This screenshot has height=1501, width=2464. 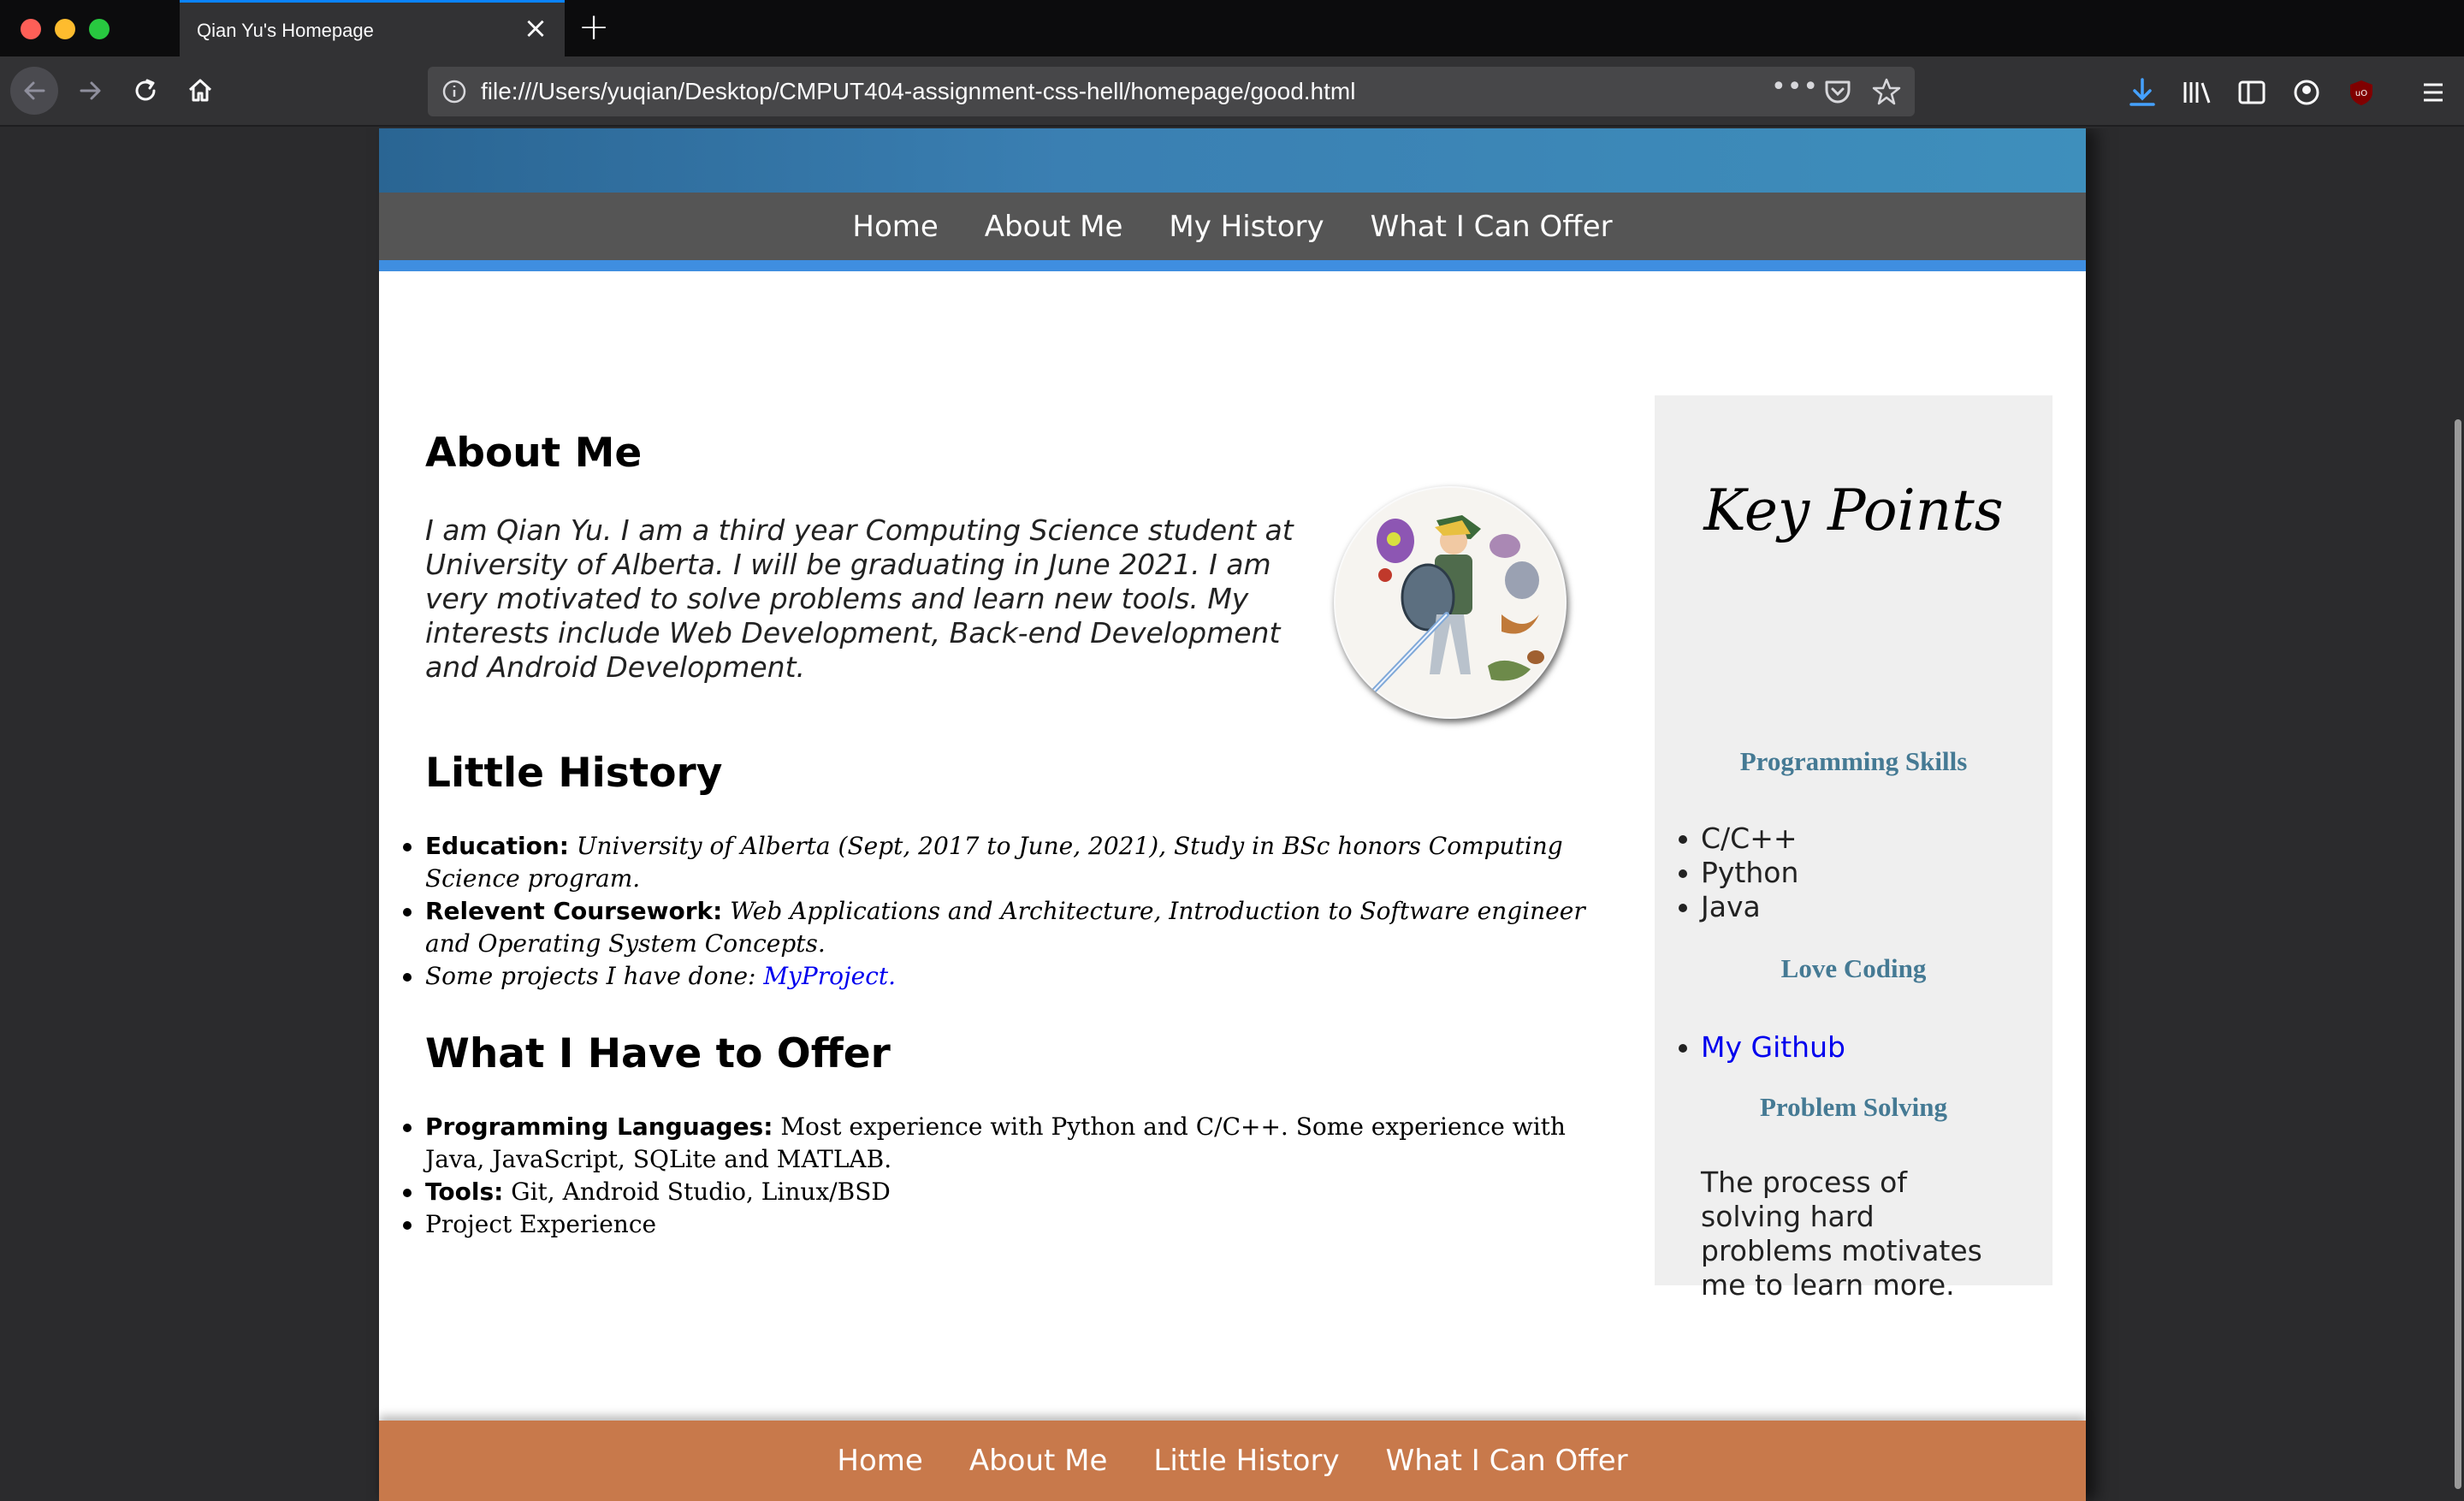 I want to click on top-nav-my-history: My History, so click(x=1246, y=227).